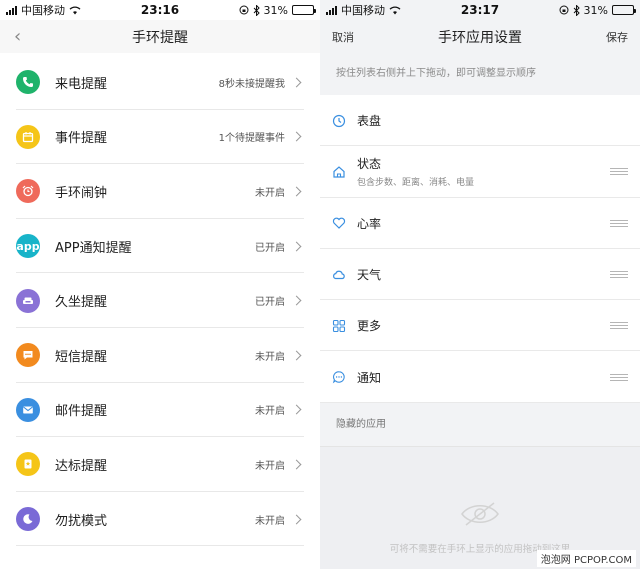 Image resolution: width=640 pixels, height=569 pixels. I want to click on app-name: 天气, so click(369, 275).